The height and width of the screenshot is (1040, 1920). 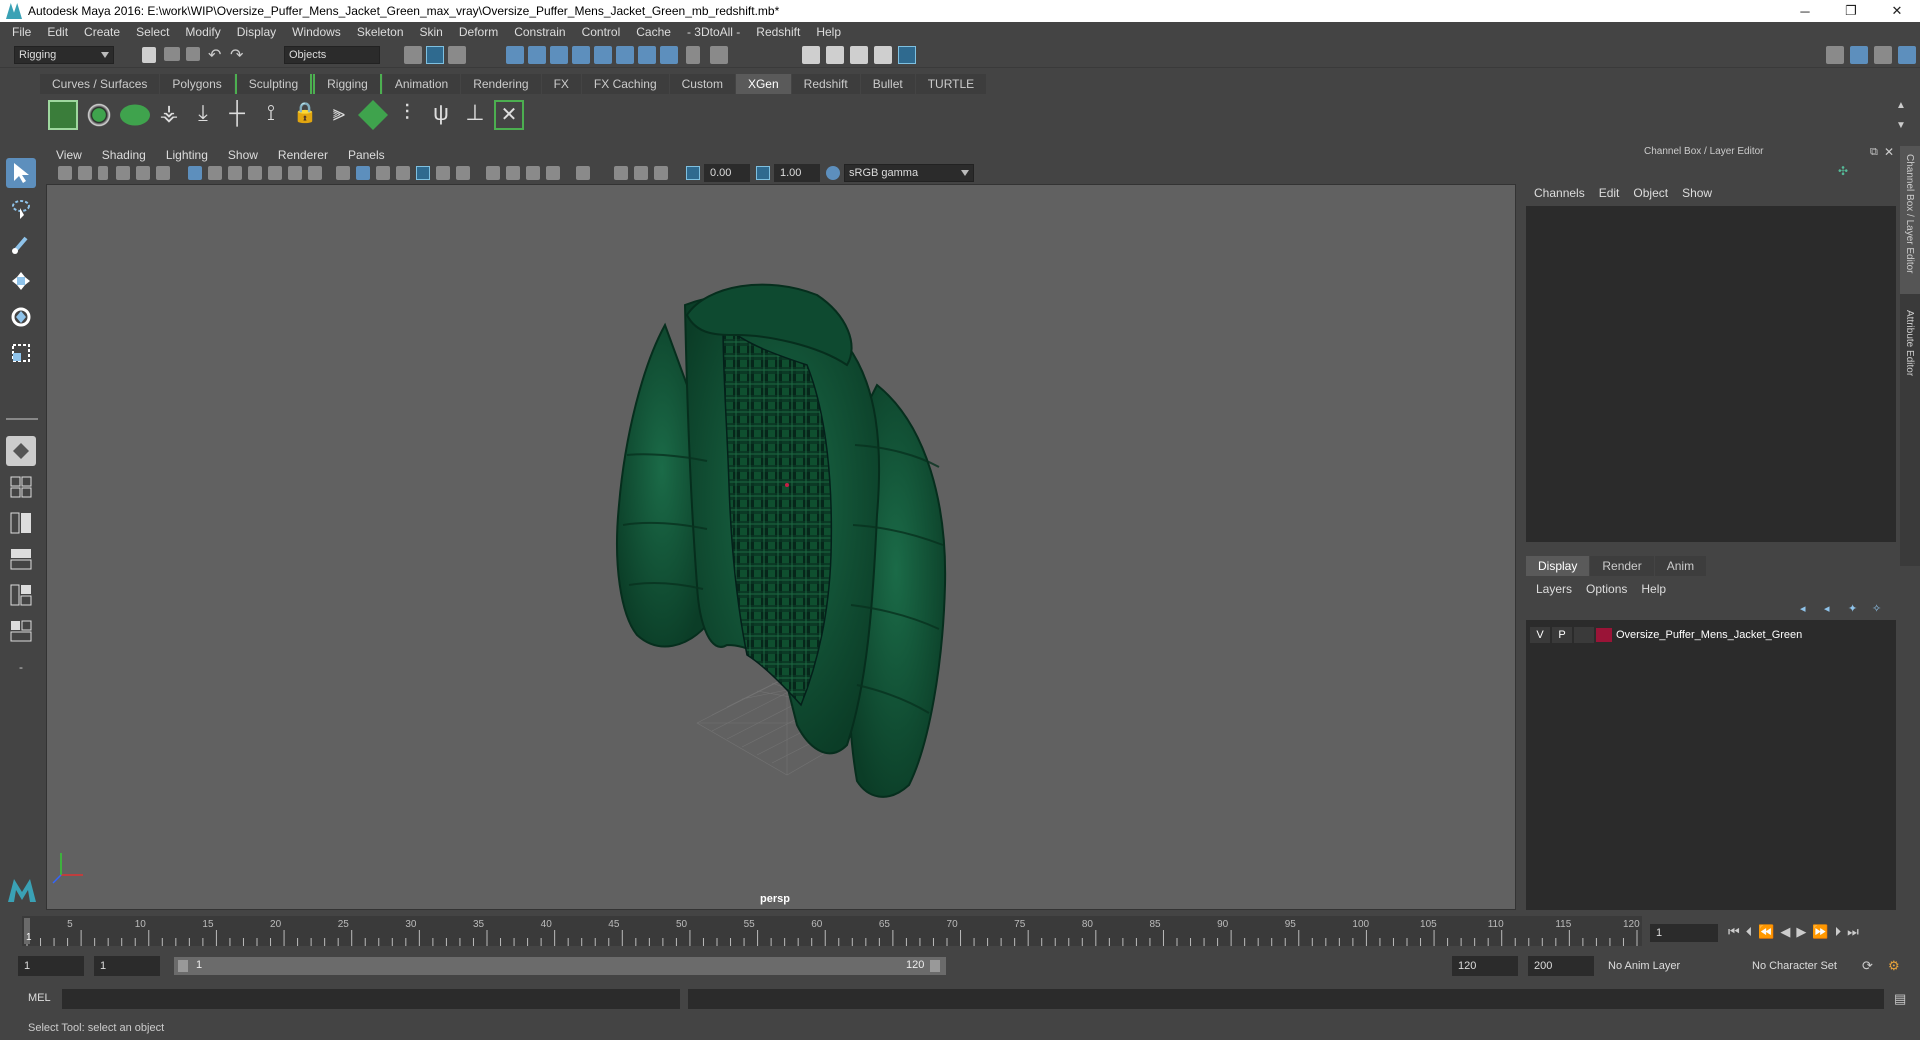 I want to click on range-start-handle, so click(x=183, y=966).